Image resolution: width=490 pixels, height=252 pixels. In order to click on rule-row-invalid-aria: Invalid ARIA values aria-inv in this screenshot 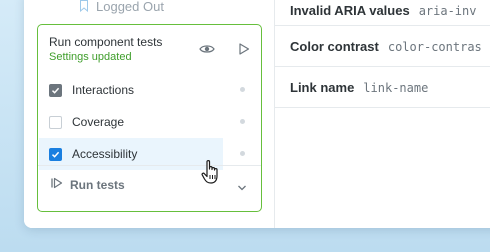, I will do `click(382, 13)`.